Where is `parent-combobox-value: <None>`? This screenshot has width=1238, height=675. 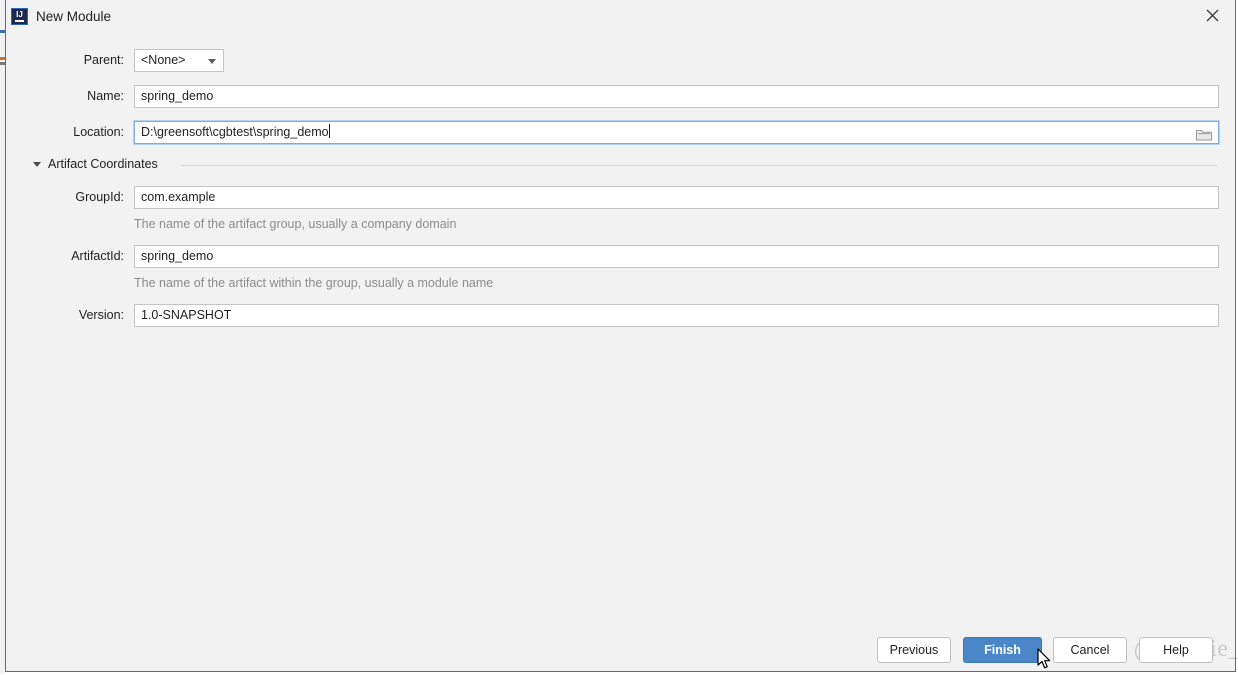 parent-combobox-value: <None> is located at coordinates (163, 60).